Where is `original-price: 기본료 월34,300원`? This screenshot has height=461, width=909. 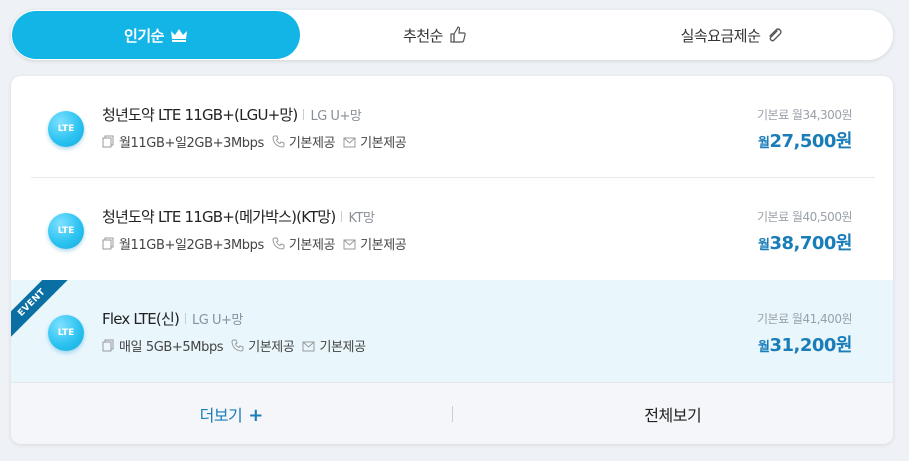
original-price: 기본료 월34,300원 is located at coordinates (804, 115).